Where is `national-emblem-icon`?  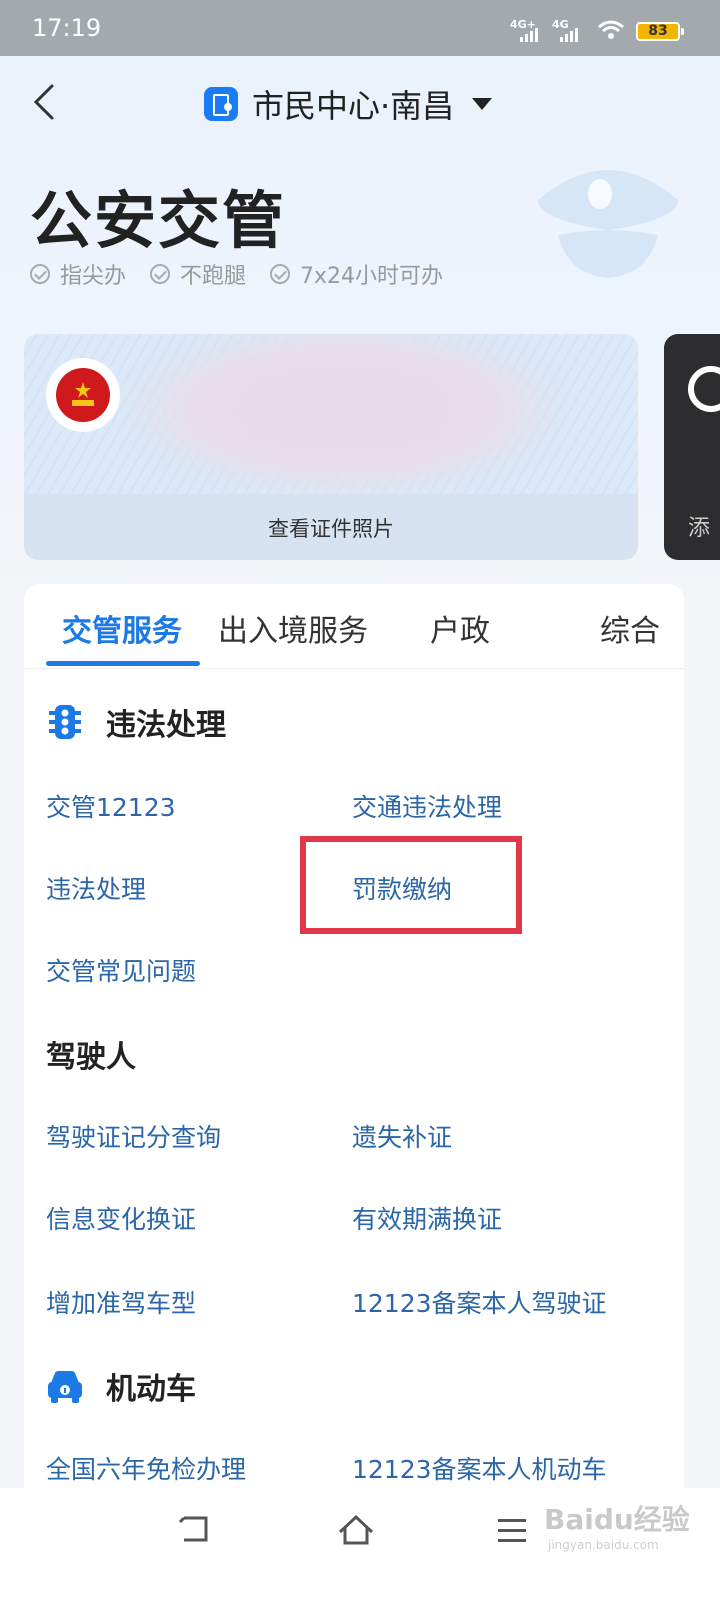 national-emblem-icon is located at coordinates (83, 395).